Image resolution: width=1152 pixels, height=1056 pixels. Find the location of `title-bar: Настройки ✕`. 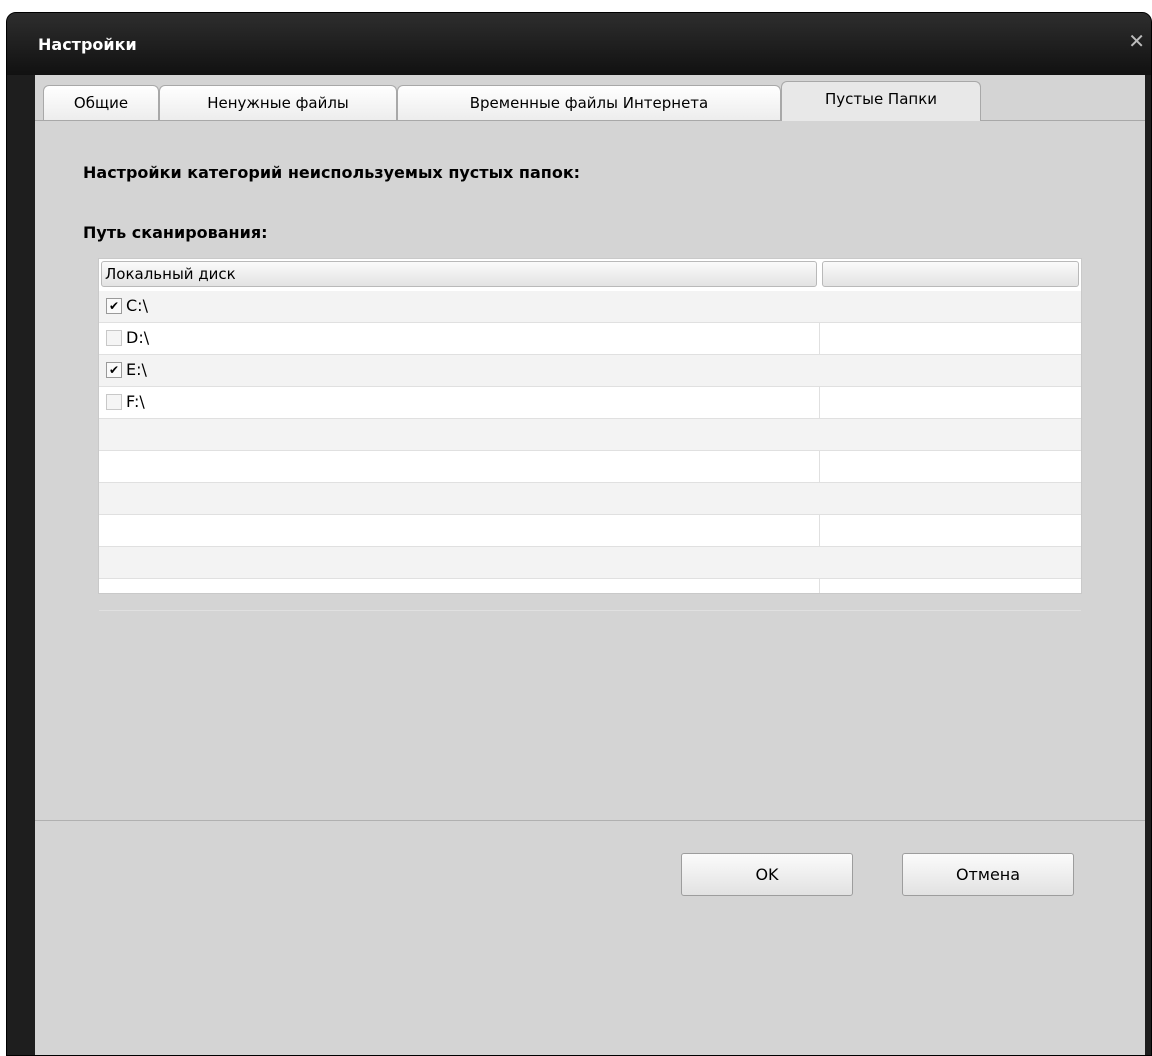

title-bar: Настройки ✕ is located at coordinates (579, 44).